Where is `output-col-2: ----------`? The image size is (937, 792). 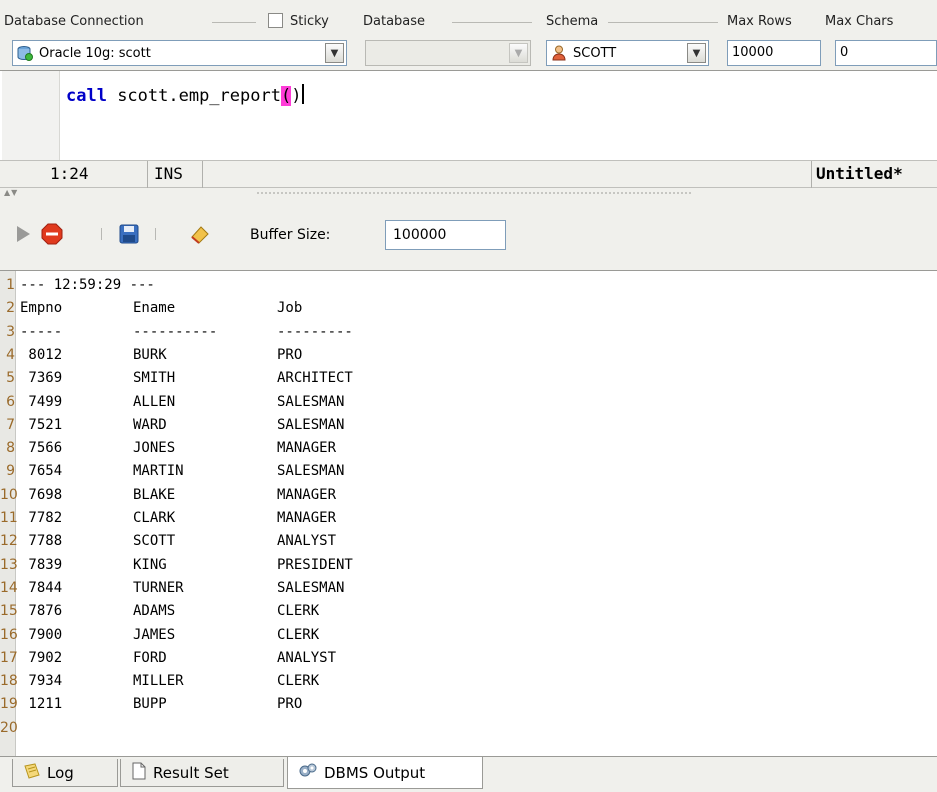
output-col-2: ---------- is located at coordinates (175, 331).